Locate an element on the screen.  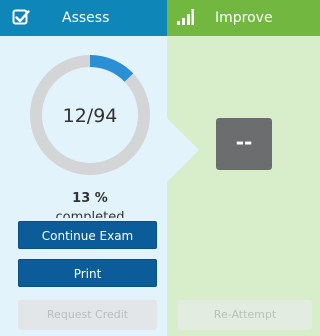
request-credit-button: Request Credit is located at coordinates (87, 315).